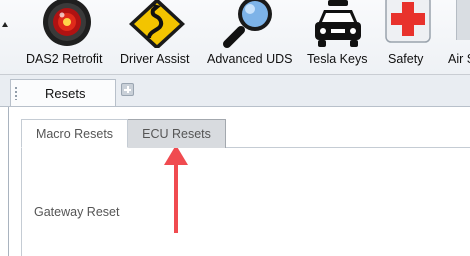  I want to click on tesla-keys-label: Tesla Keys, so click(337, 59).